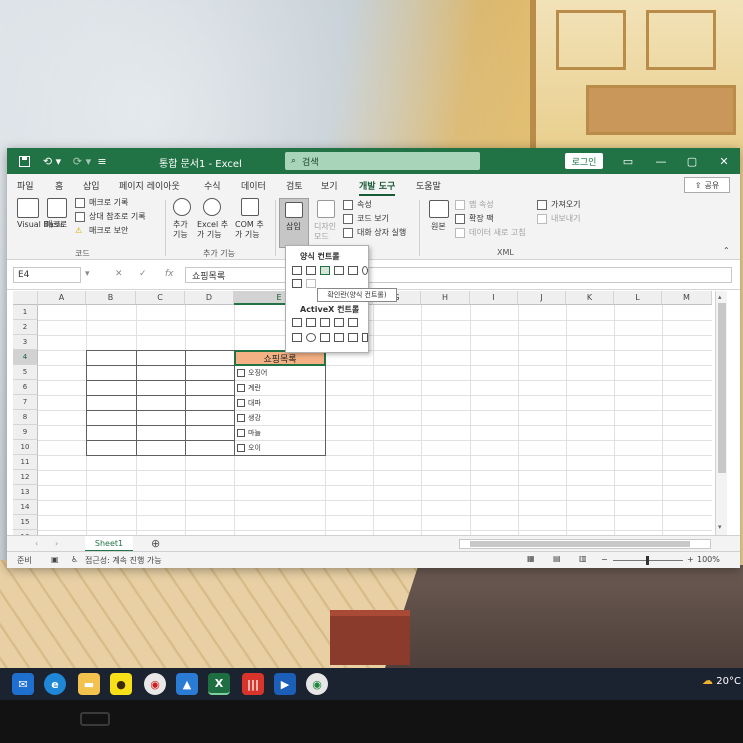 The image size is (743, 743). Describe the element at coordinates (155, 684) in the screenshot. I see `chrome-canary-icon: ◉` at that location.